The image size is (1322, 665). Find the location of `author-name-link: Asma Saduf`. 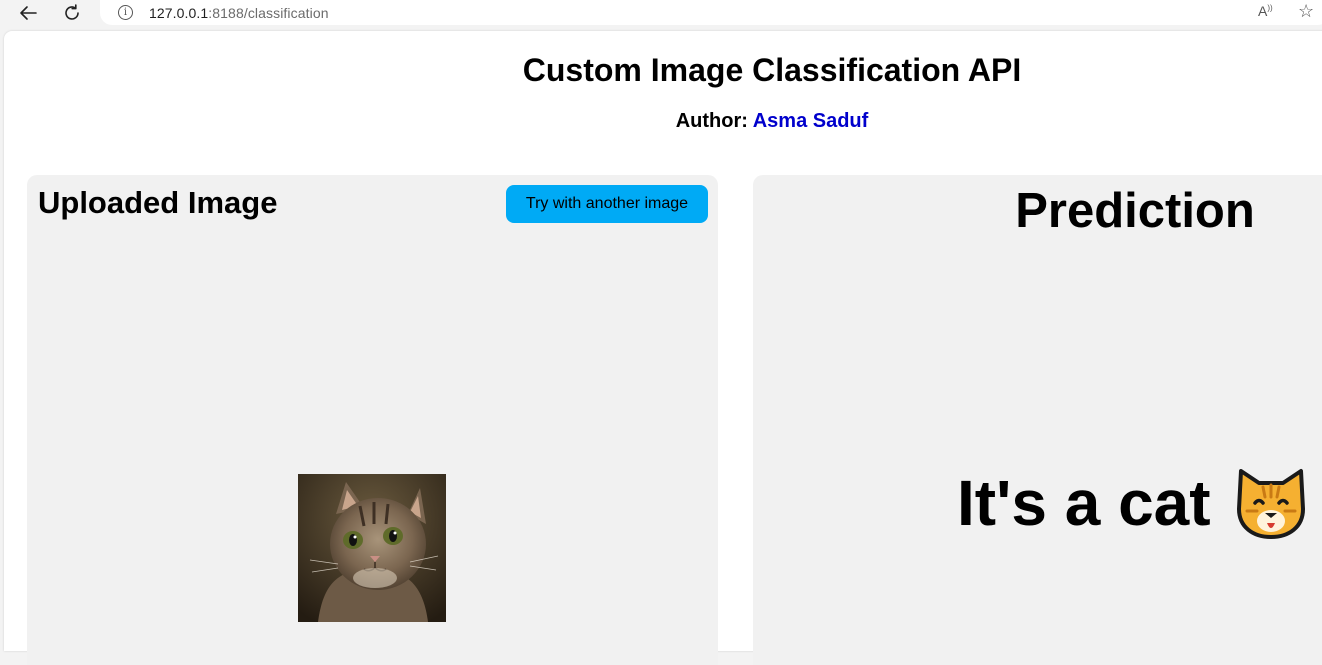

author-name-link: Asma Saduf is located at coordinates (811, 121).